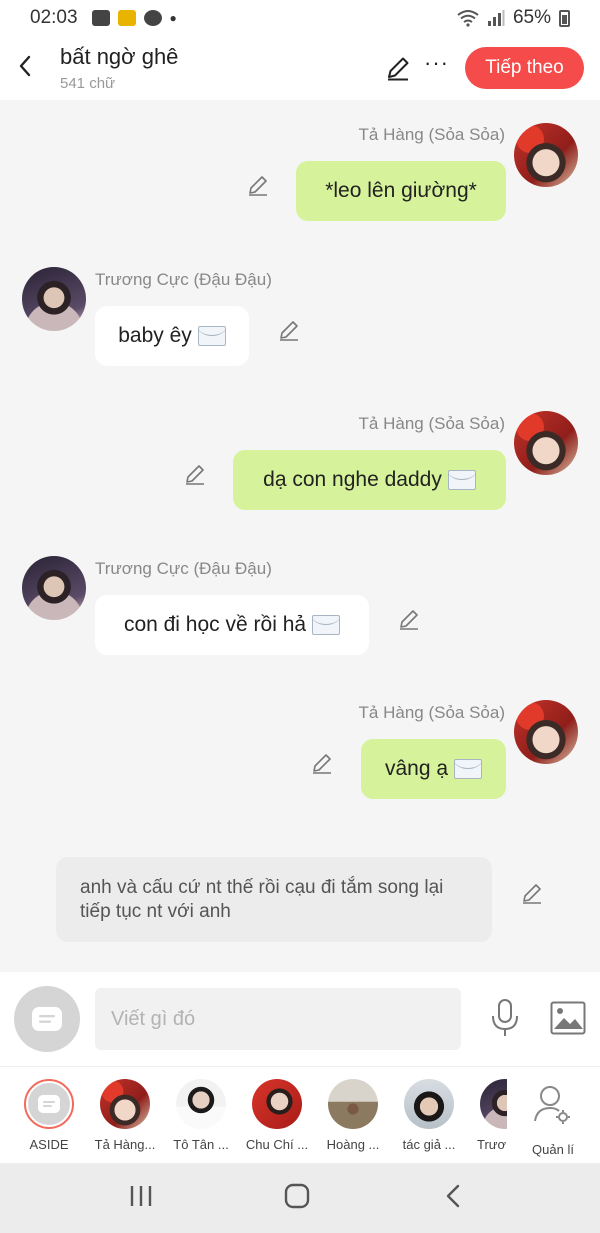  Describe the element at coordinates (173, 18) in the screenshot. I see `more-notifications-icon: ●` at that location.